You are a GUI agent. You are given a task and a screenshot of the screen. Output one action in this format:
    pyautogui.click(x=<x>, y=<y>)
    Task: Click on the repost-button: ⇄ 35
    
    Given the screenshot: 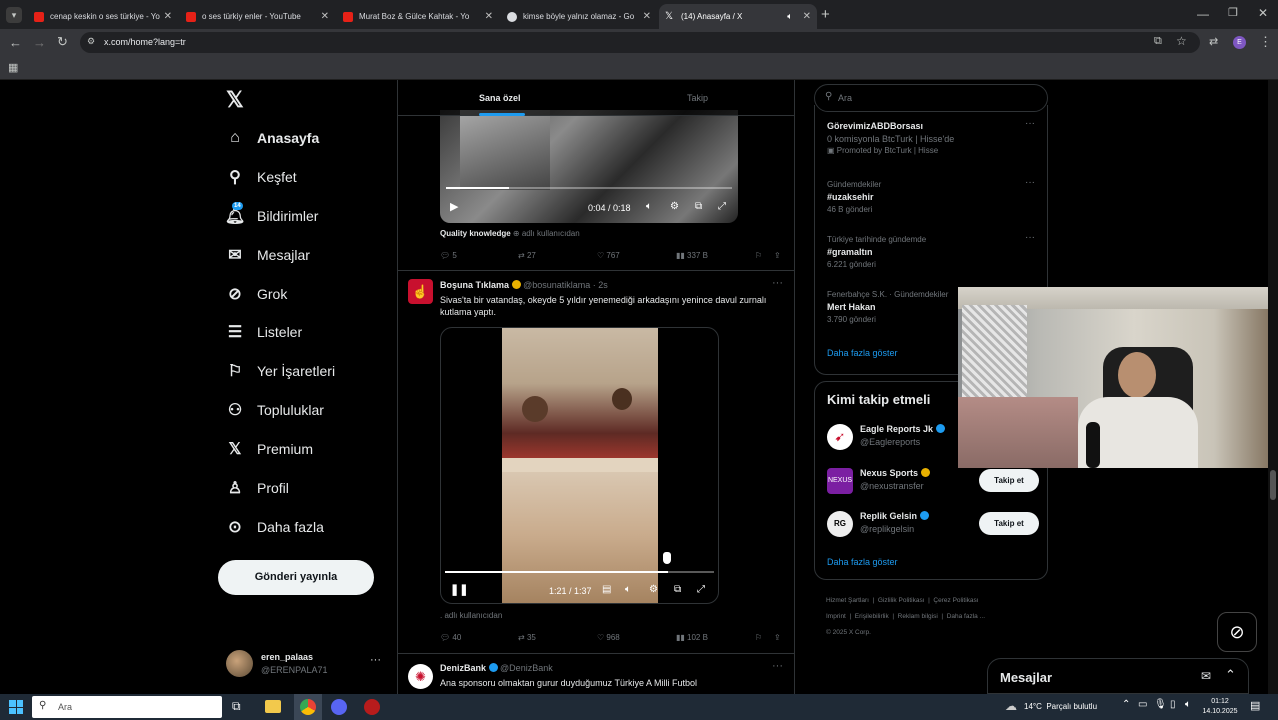 What is the action you would take?
    pyautogui.click(x=527, y=637)
    